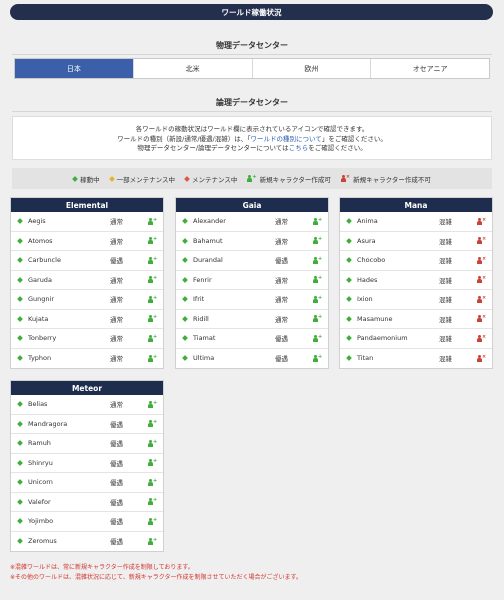 The height and width of the screenshot is (600, 504). I want to click on world-row: Unicorn 優遇 +, so click(87, 483).